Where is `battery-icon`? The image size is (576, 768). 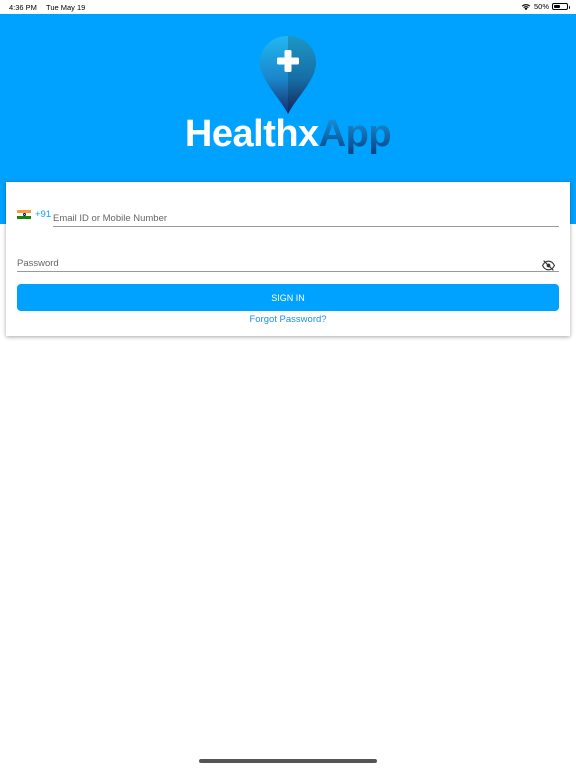
battery-icon is located at coordinates (561, 6).